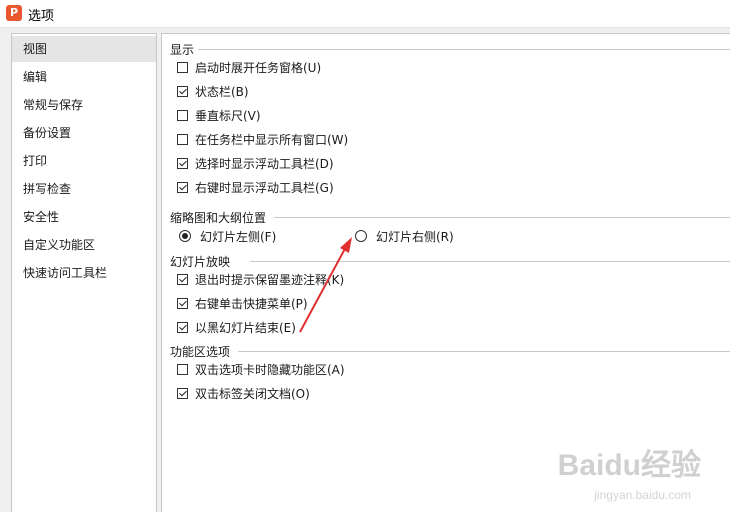 The image size is (730, 512). I want to click on option-label: 幻灯片左侧(F), so click(238, 236).